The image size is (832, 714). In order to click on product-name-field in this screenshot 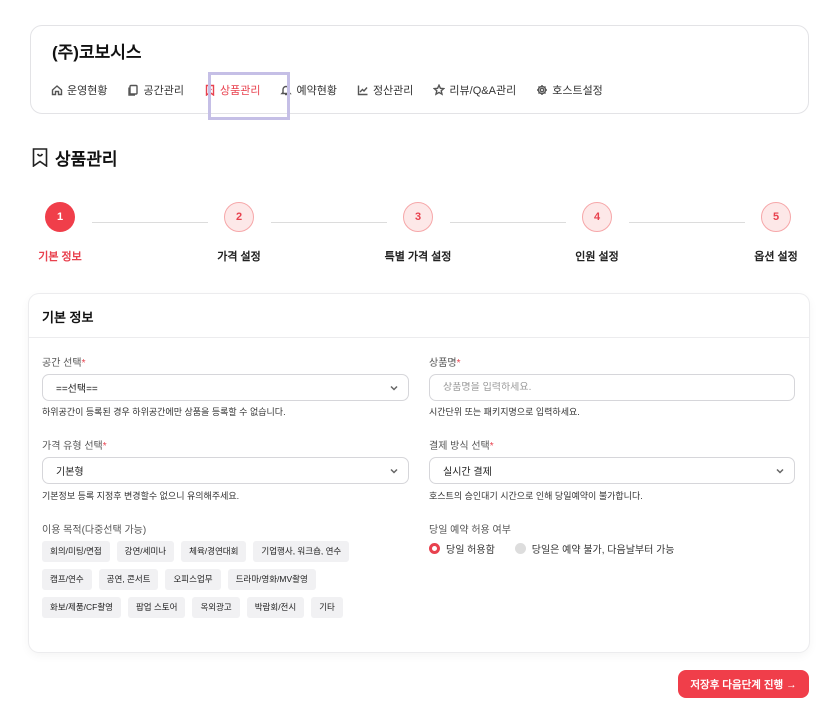, I will do `click(612, 387)`.